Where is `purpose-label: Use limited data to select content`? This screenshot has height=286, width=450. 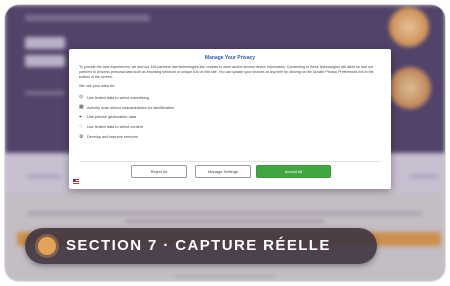
purpose-label: Use limited data to select content is located at coordinates (115, 127).